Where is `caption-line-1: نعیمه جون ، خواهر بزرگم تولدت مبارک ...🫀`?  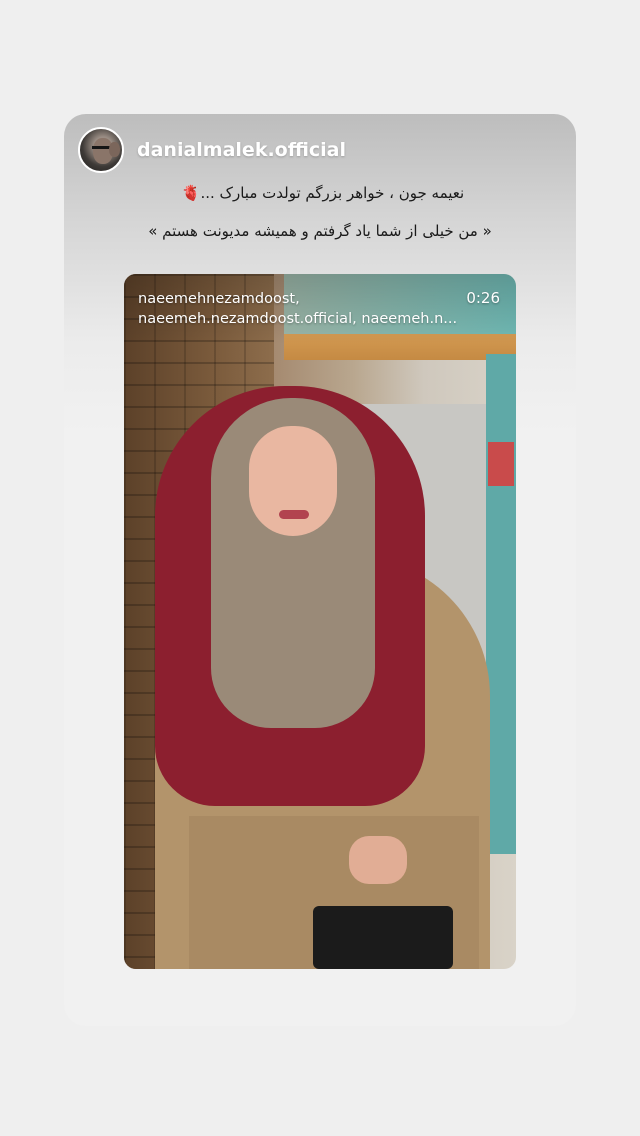
caption-line-1: نعیمه جون ، خواهر بزرگم تولدت مبارک ...🫀 is located at coordinates (320, 193).